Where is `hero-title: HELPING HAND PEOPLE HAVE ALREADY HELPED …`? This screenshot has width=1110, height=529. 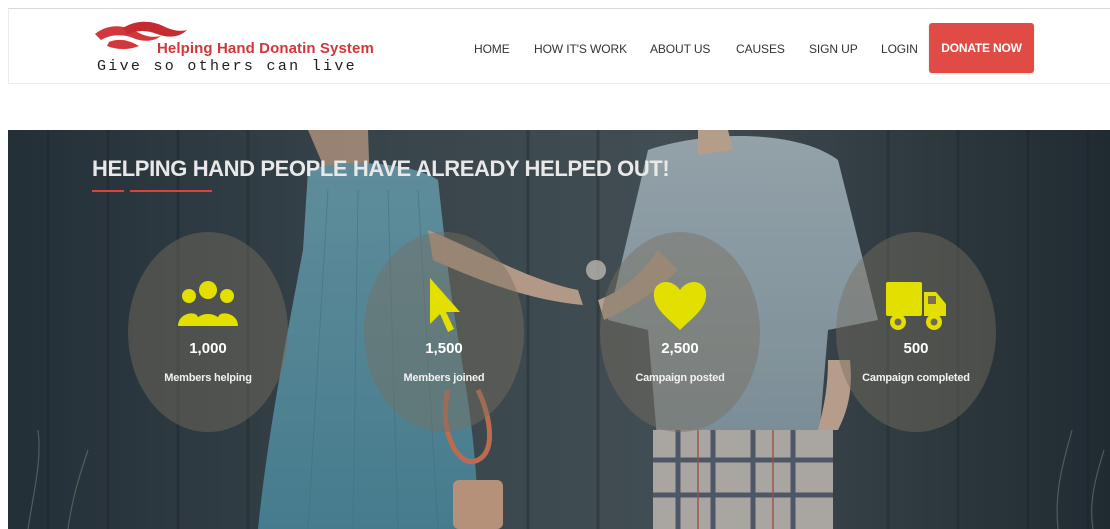 hero-title: HELPING HAND PEOPLE HAVE ALREADY HELPED … is located at coordinates (381, 168).